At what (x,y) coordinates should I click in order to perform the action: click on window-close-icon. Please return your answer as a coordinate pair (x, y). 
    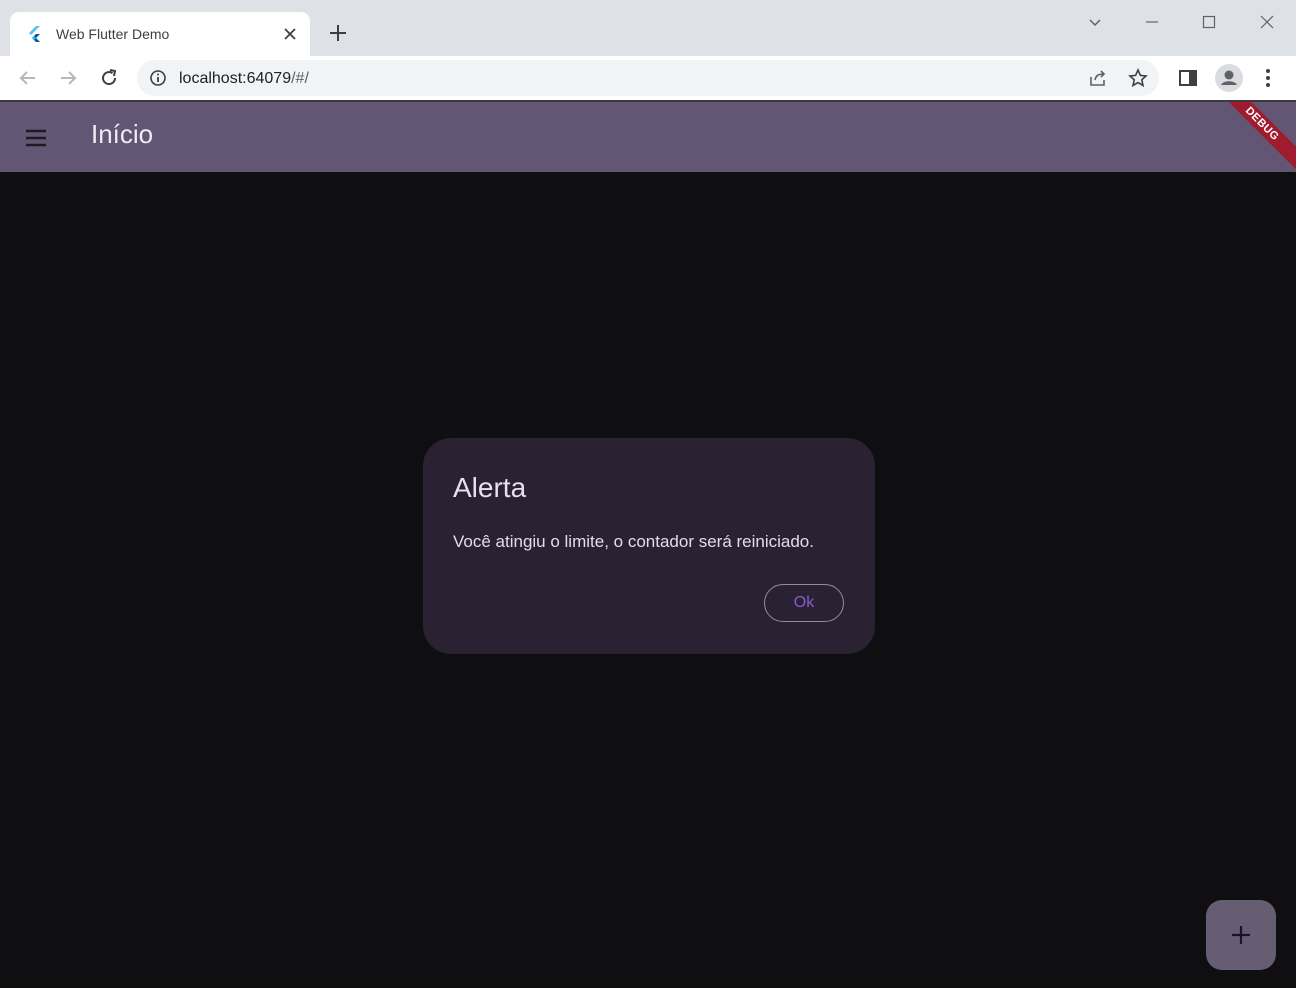
    Looking at the image, I should click on (1267, 22).